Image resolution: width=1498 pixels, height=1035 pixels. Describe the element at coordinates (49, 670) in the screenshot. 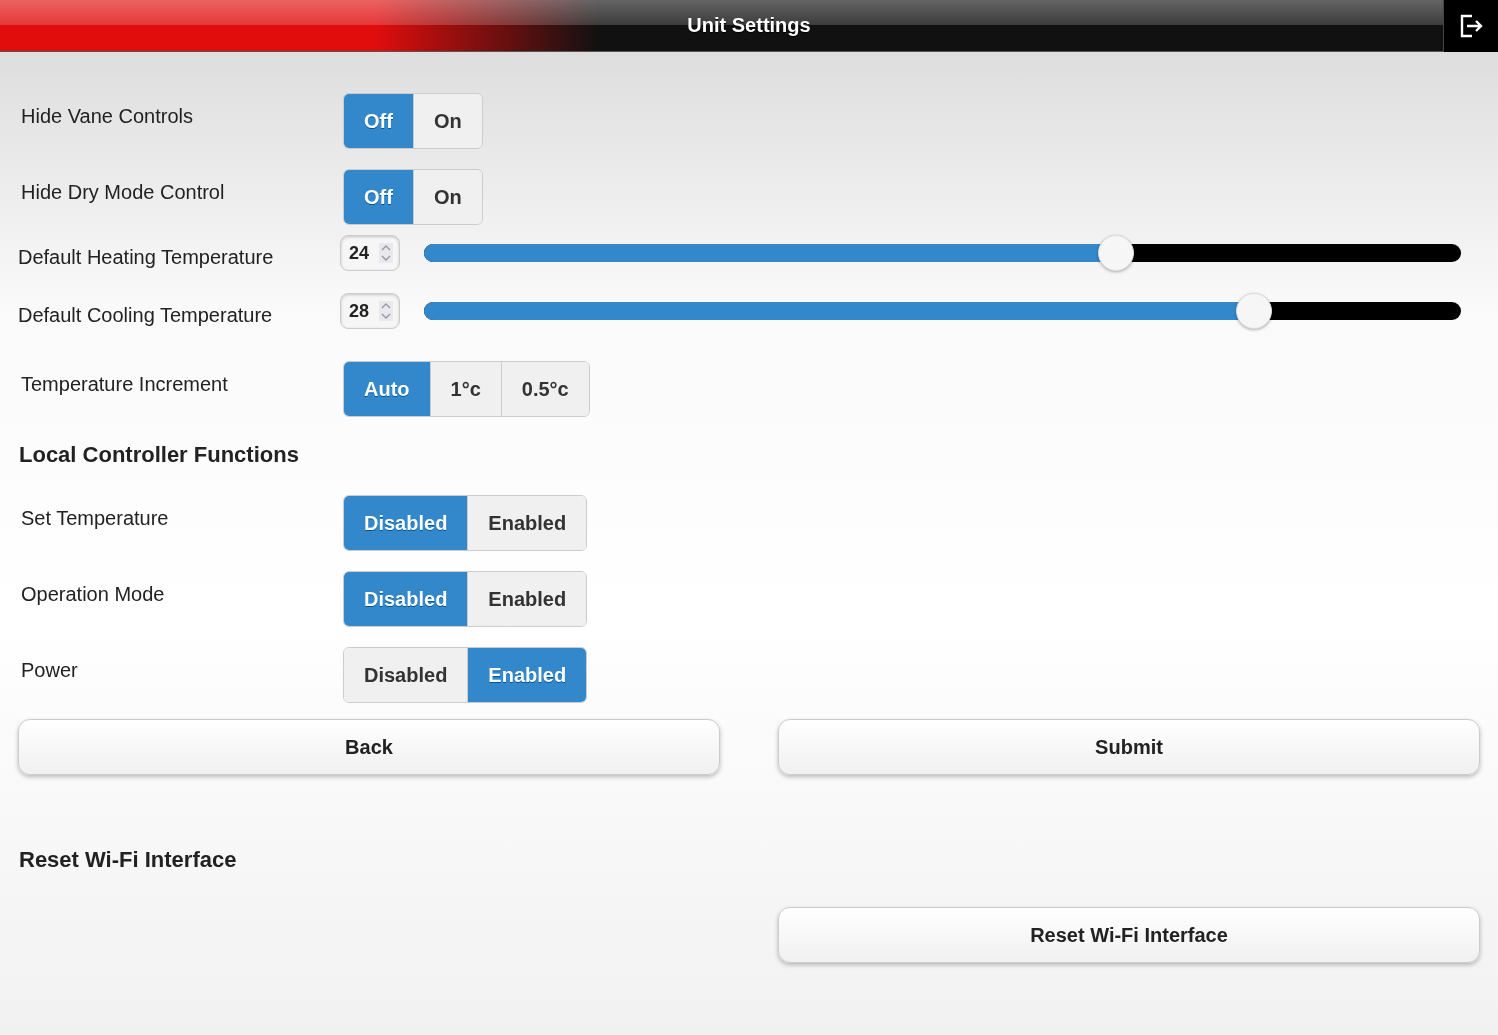

I see `setting-label: Power` at that location.